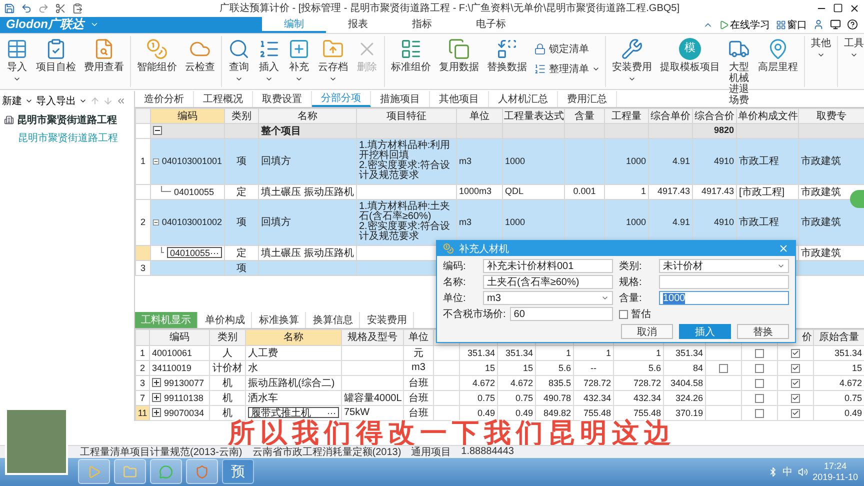 The width and height of the screenshot is (864, 486). I want to click on column-header: 项目特征, so click(406, 116).